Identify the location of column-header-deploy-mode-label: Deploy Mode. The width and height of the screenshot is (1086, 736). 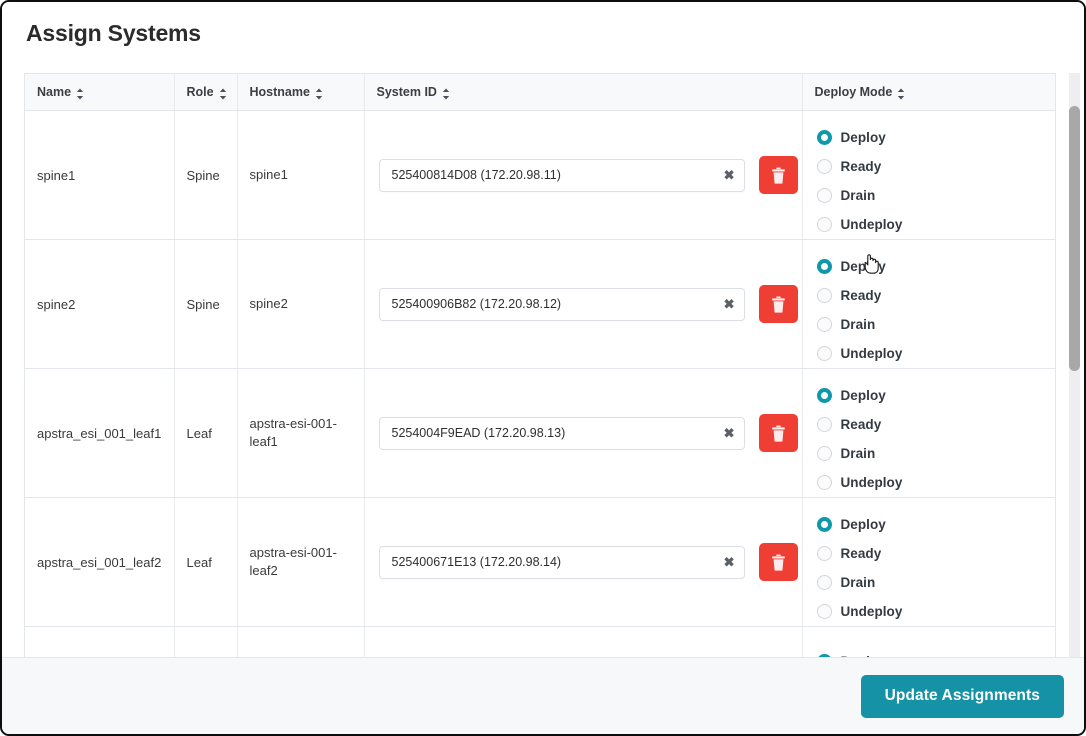
(853, 92).